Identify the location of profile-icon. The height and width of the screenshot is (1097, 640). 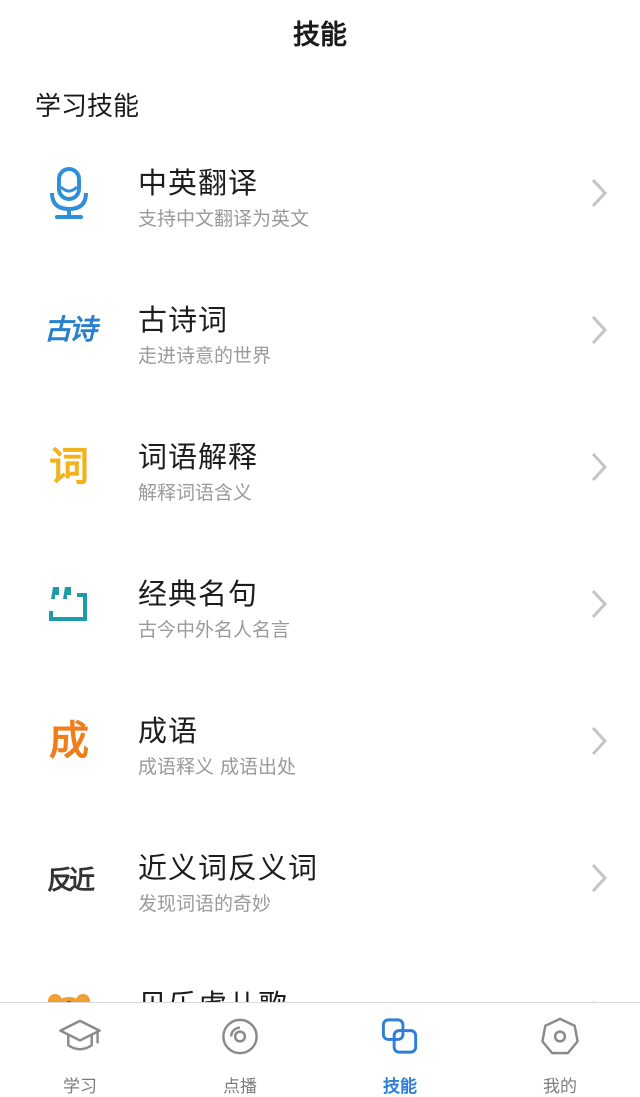
(560, 1036).